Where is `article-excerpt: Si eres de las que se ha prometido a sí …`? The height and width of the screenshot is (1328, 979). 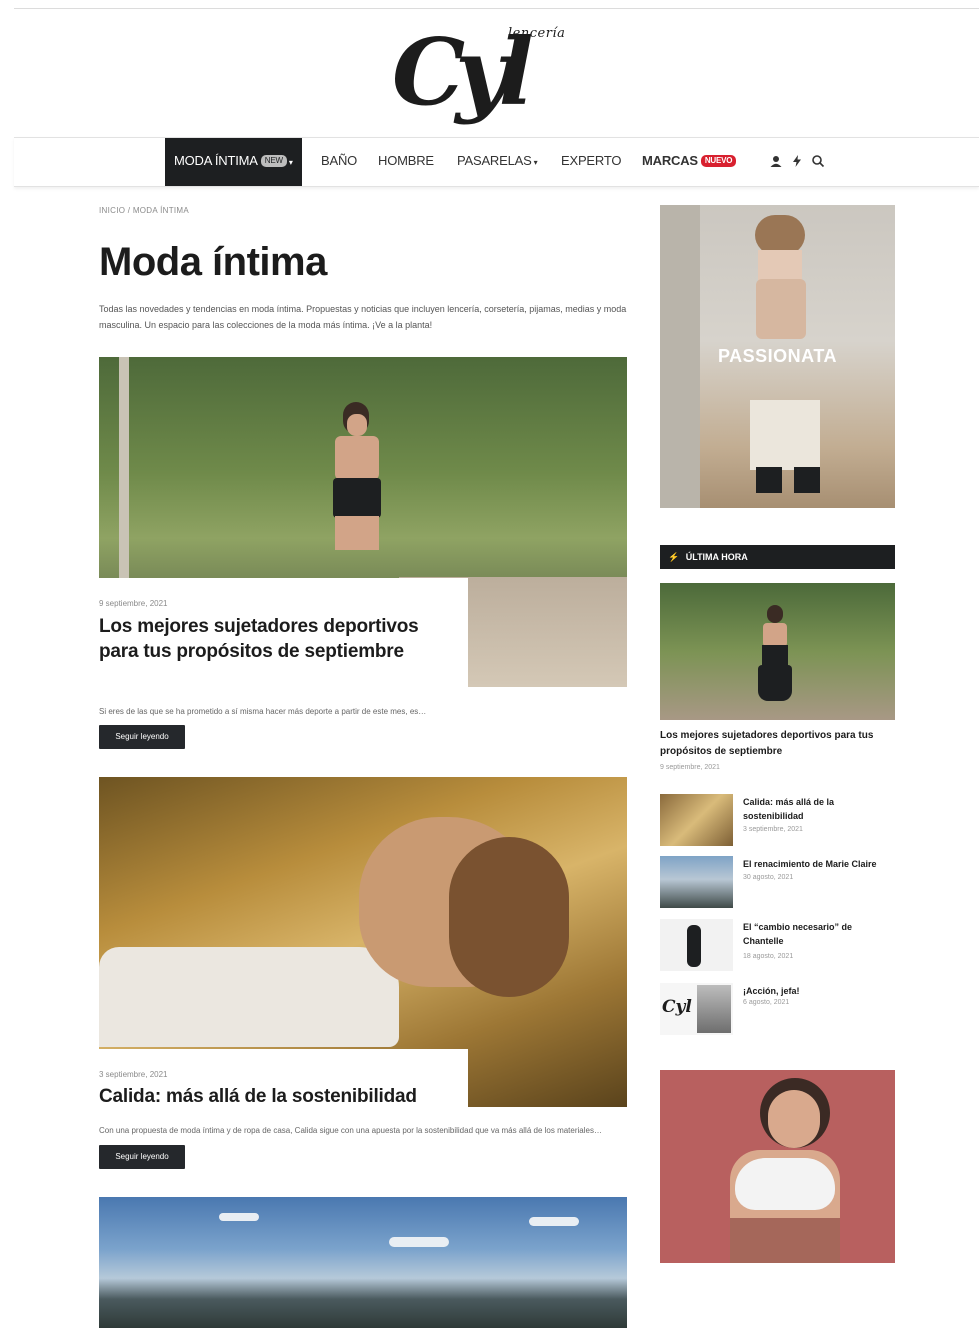
article-excerpt: Si eres de las que se ha prometido a sí … is located at coordinates (263, 711).